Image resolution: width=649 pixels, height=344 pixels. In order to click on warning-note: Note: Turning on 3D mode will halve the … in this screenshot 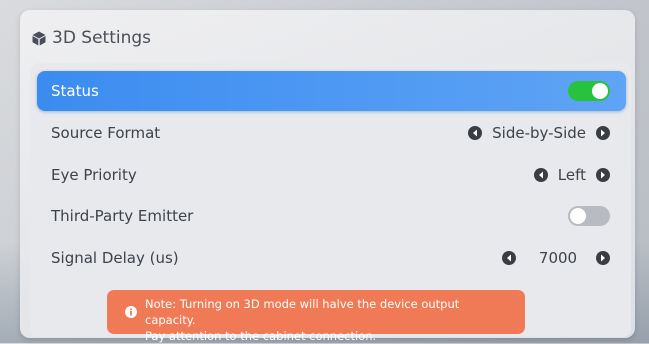, I will do `click(316, 316)`.